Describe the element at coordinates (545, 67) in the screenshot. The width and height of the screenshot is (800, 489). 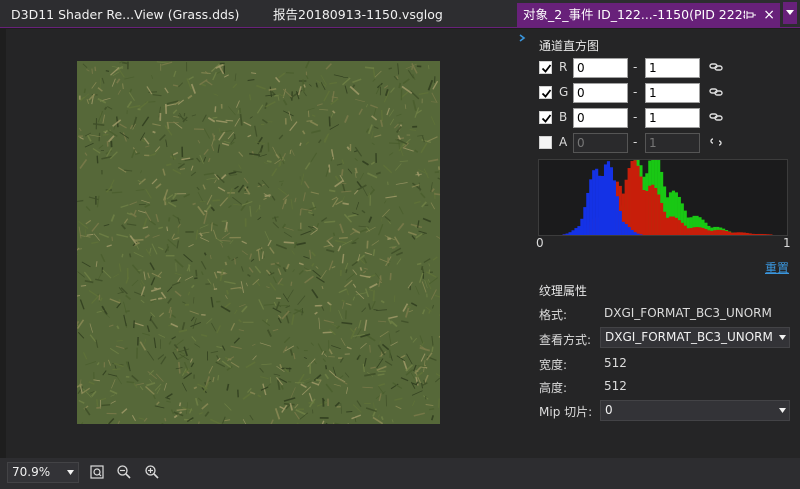
I see `channel-r-checkbox` at that location.